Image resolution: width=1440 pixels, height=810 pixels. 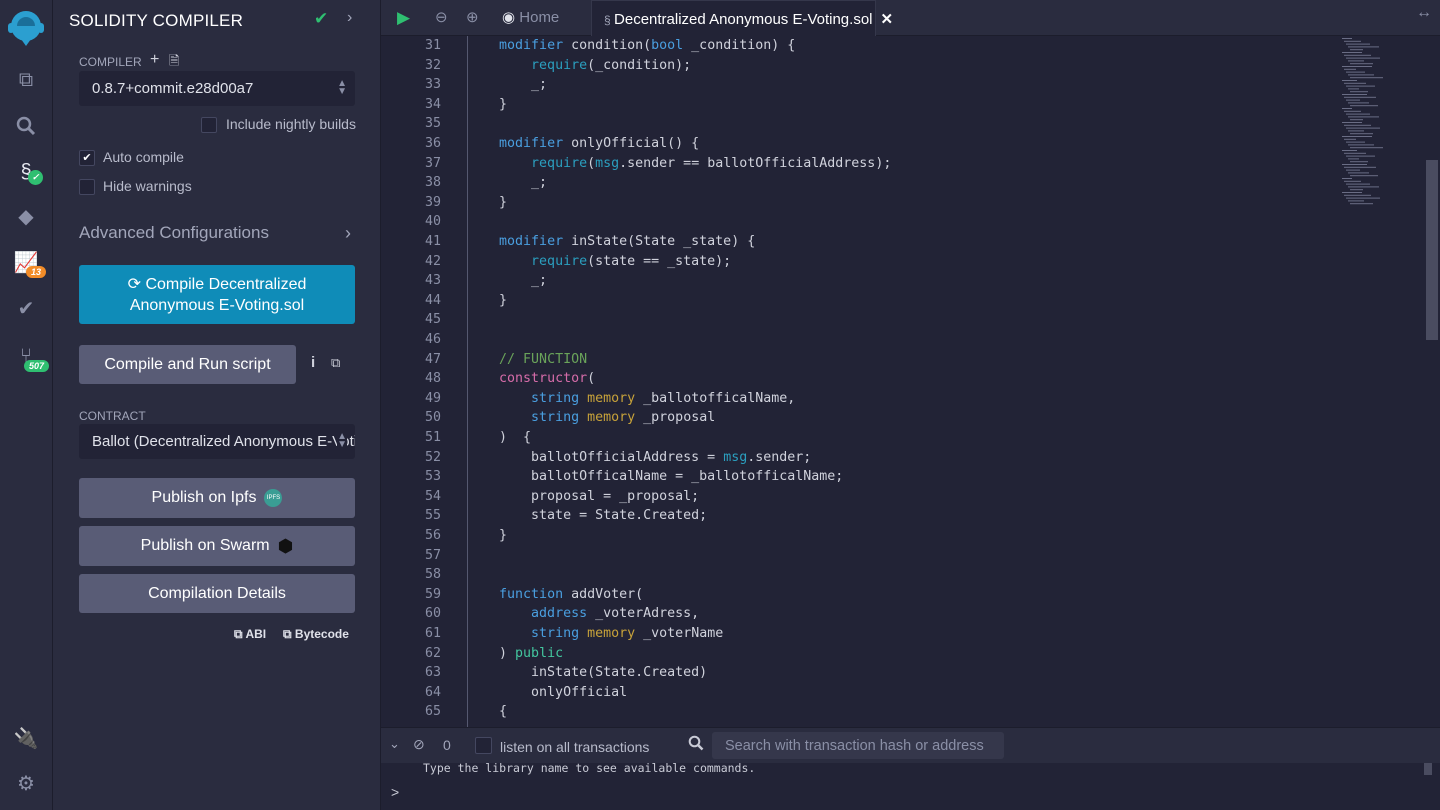 I want to click on code-token: ) {, so click(x=499, y=437).